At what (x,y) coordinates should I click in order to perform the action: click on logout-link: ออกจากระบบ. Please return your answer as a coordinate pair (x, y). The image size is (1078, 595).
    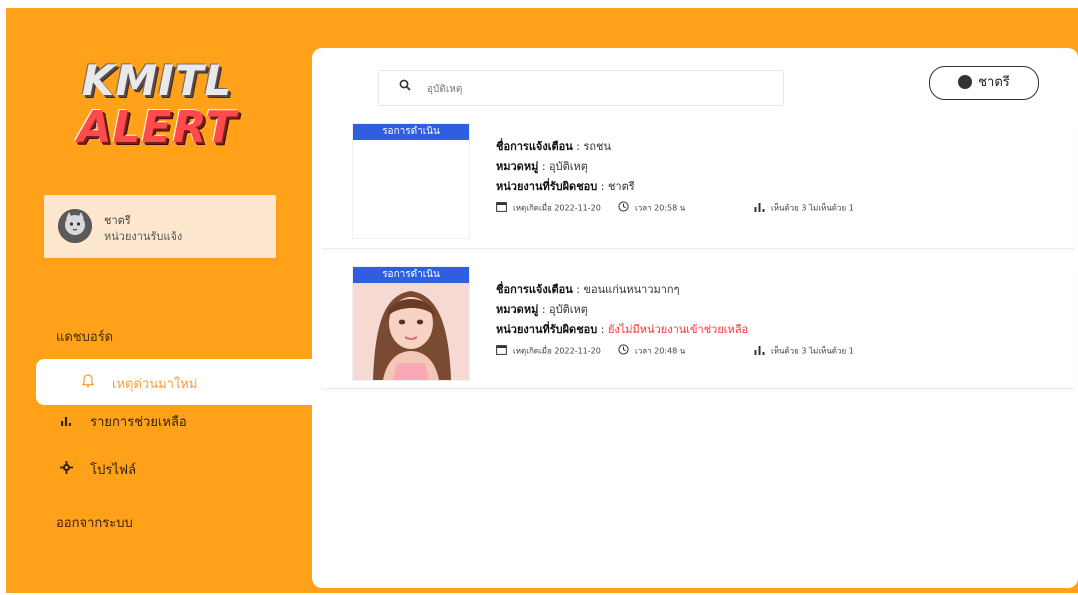
    Looking at the image, I should click on (94, 522).